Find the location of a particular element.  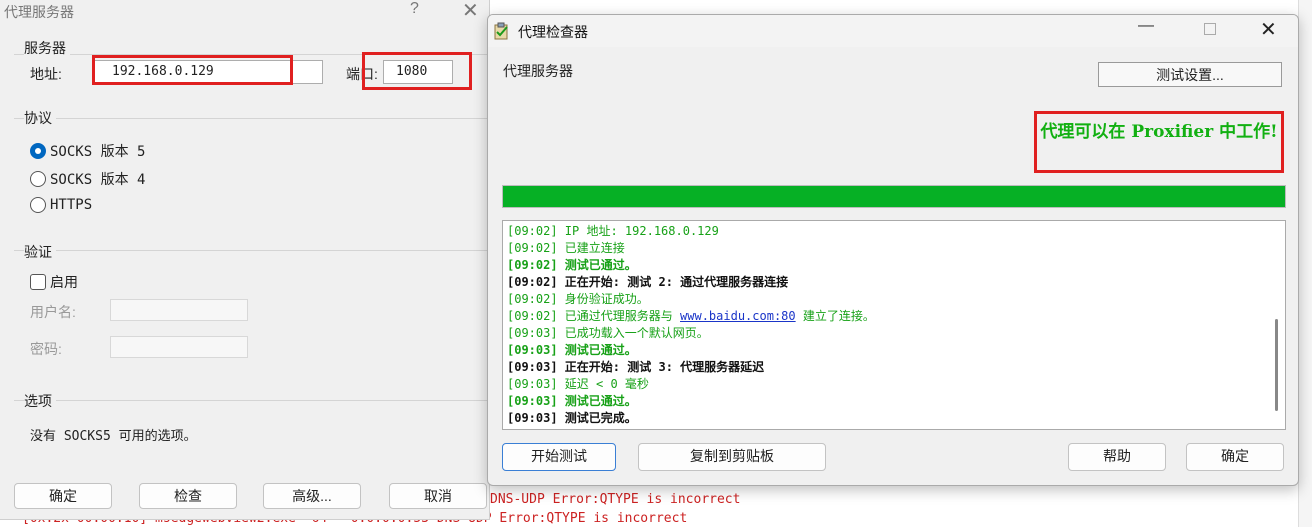

log-line: [09:03] 已成功载入一个默认网页。 is located at coordinates (608, 333).